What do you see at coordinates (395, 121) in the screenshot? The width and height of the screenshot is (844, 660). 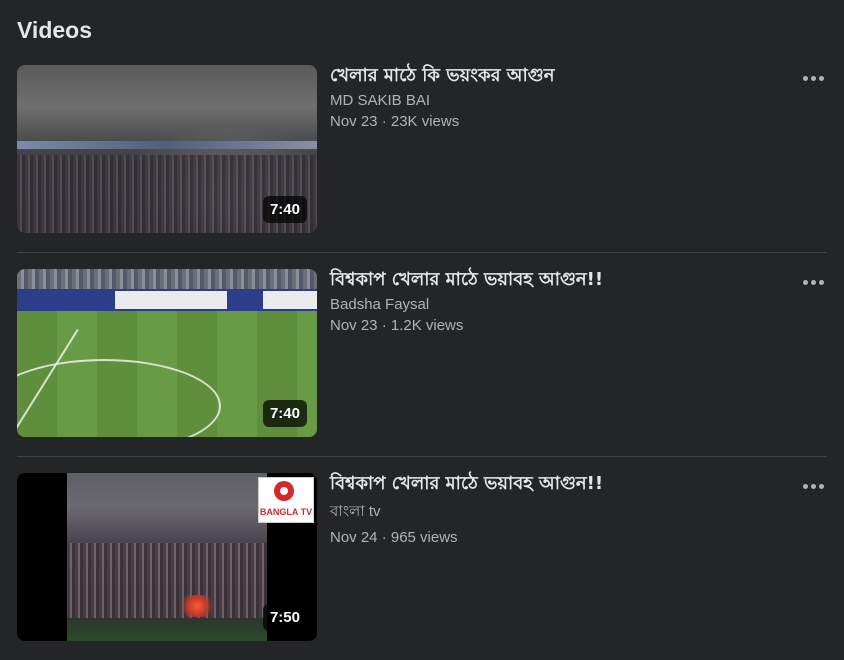 I see `video-meta: Nov 23 · 23K views` at bounding box center [395, 121].